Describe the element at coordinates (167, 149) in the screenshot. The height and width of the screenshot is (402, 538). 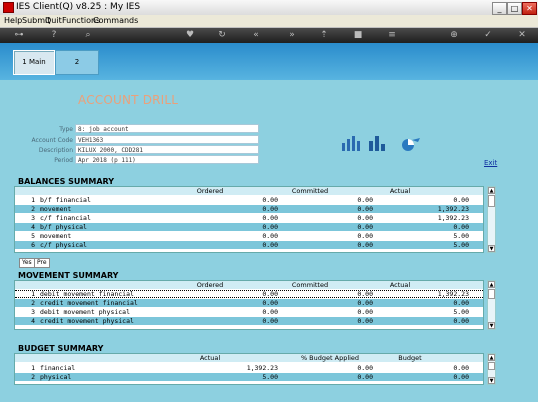
I see `description-field: KILUX 2000, CDD281` at that location.